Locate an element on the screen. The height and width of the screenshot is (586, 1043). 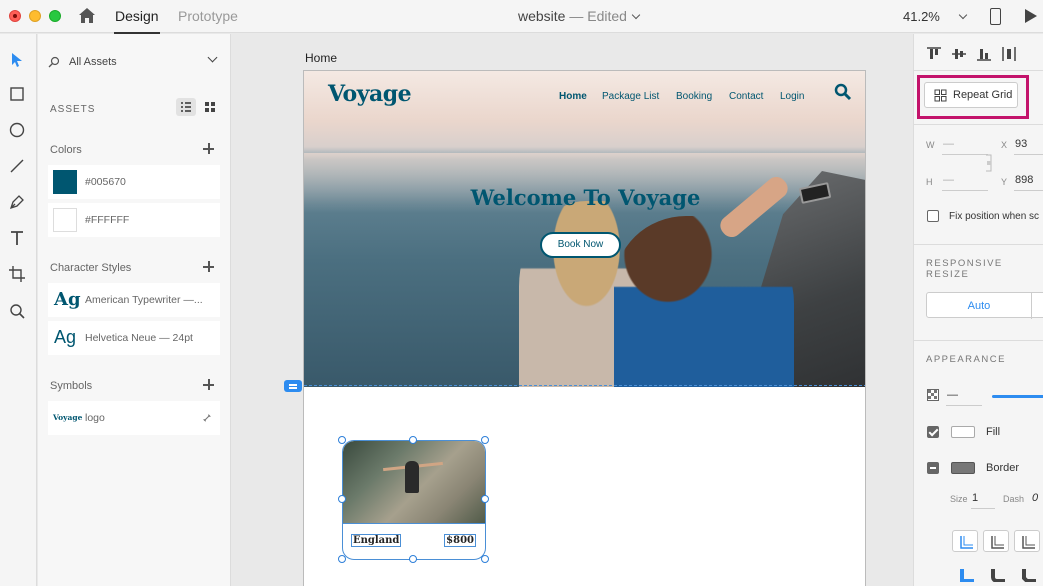
height-field: — is located at coordinates (948, 180).